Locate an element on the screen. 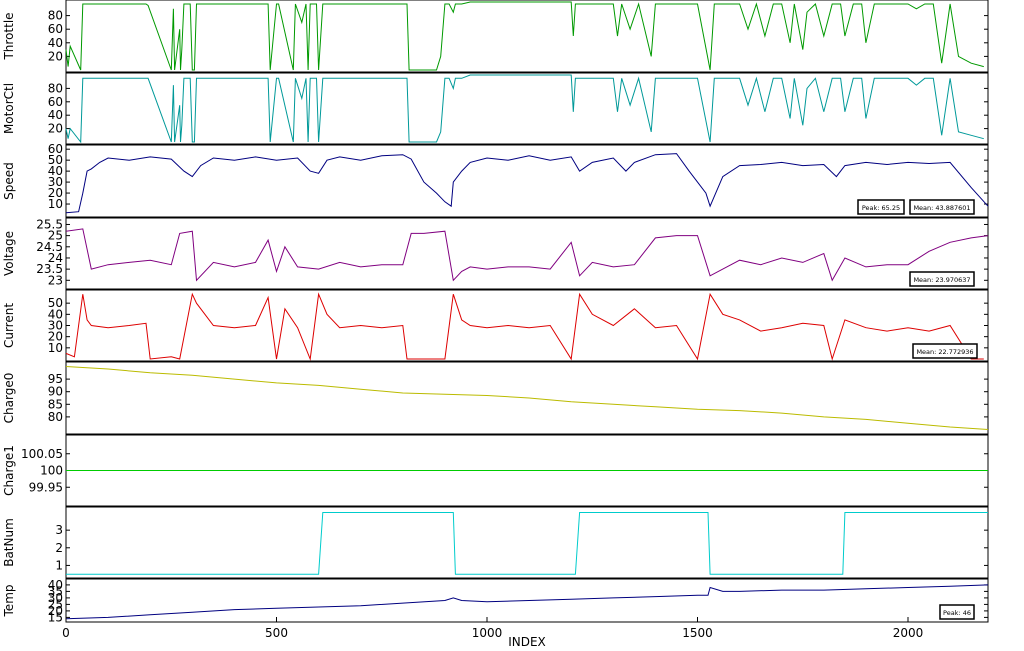 The width and height of the screenshot is (1024, 651). annotation-text: Peak: 65.25 is located at coordinates (881, 208).